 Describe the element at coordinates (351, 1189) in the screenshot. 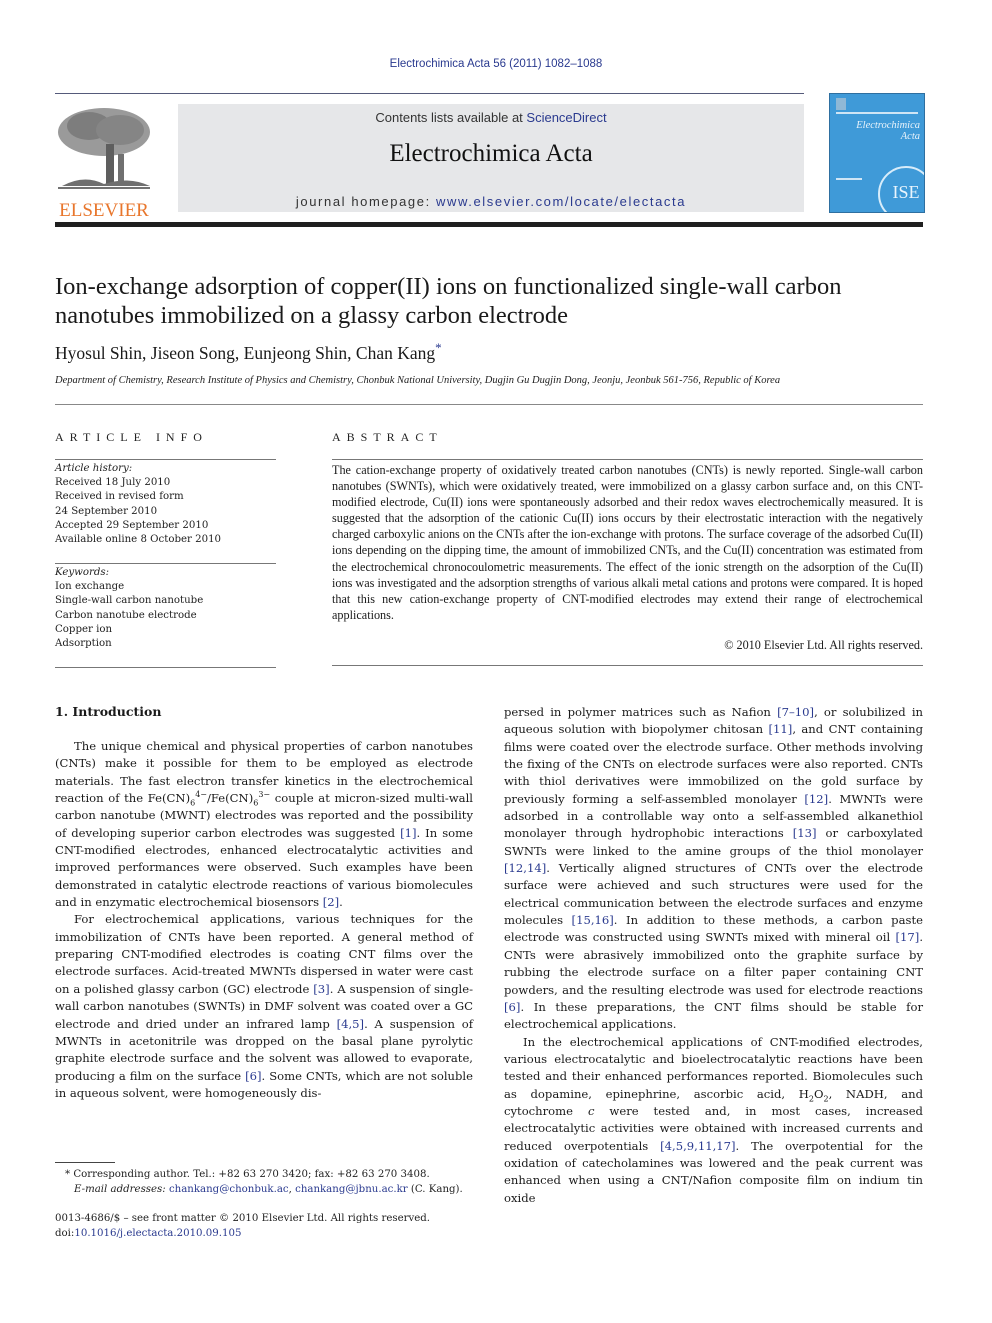

I see `email-link: chankang@jbnu.ac.kr` at that location.